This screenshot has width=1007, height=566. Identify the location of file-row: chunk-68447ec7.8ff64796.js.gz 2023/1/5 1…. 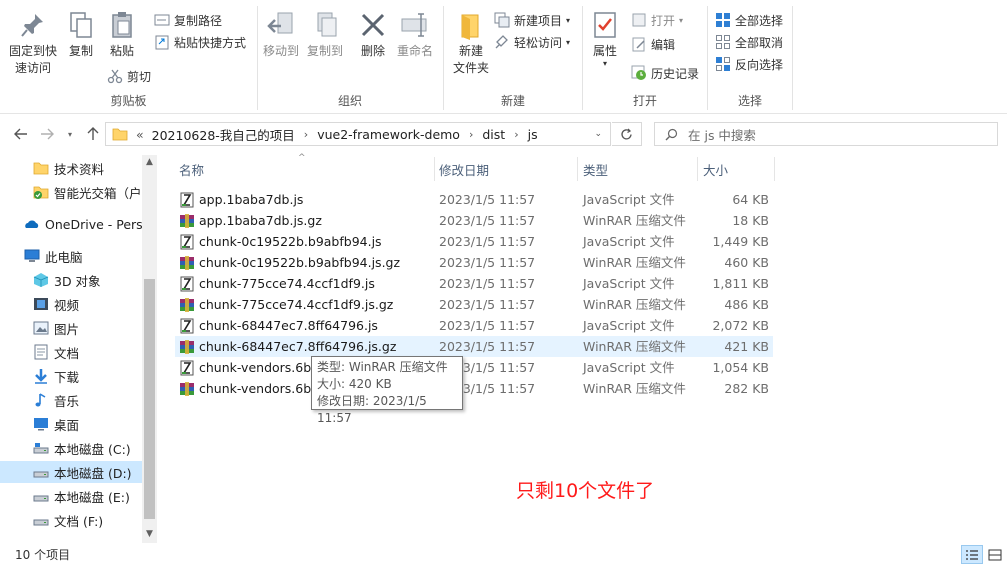
(474, 346).